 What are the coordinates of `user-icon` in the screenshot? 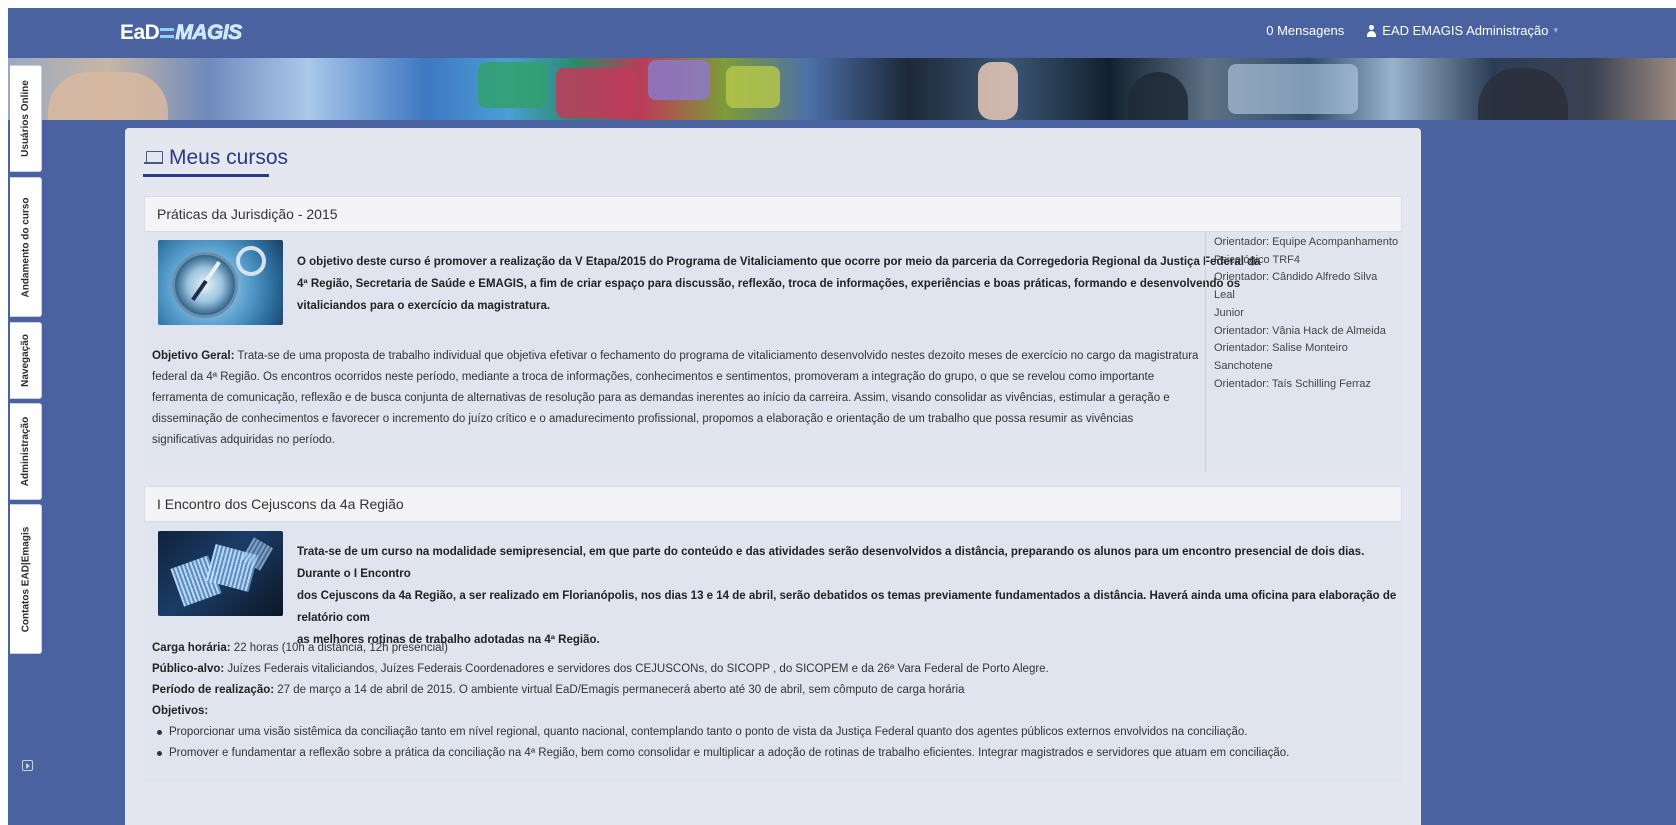 It's located at (1371, 30).